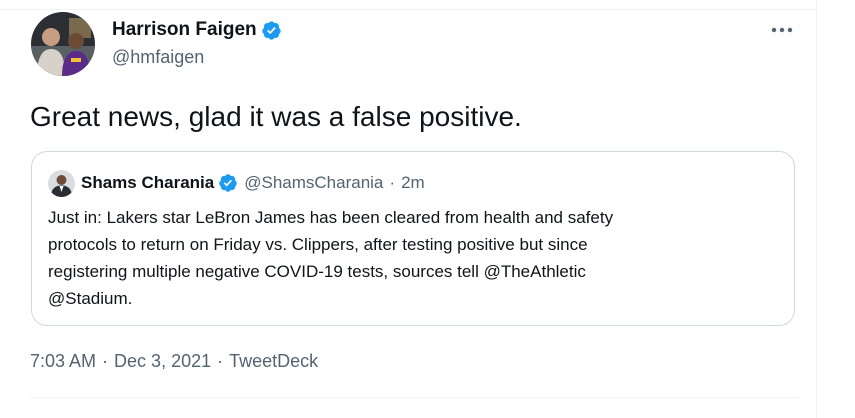  Describe the element at coordinates (147, 183) in the screenshot. I see `quoted-author-name: Shams Charania` at that location.